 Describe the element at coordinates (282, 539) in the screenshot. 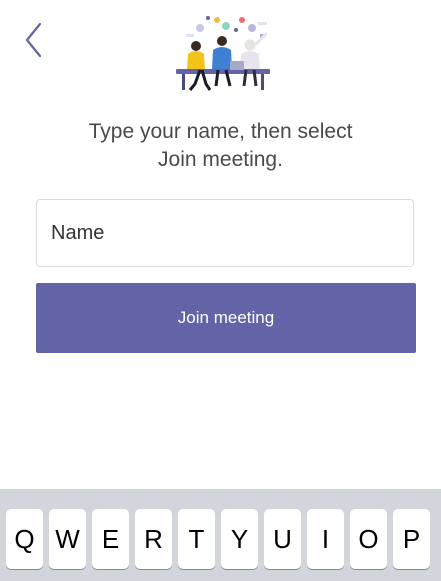

I see `key-u: U` at that location.